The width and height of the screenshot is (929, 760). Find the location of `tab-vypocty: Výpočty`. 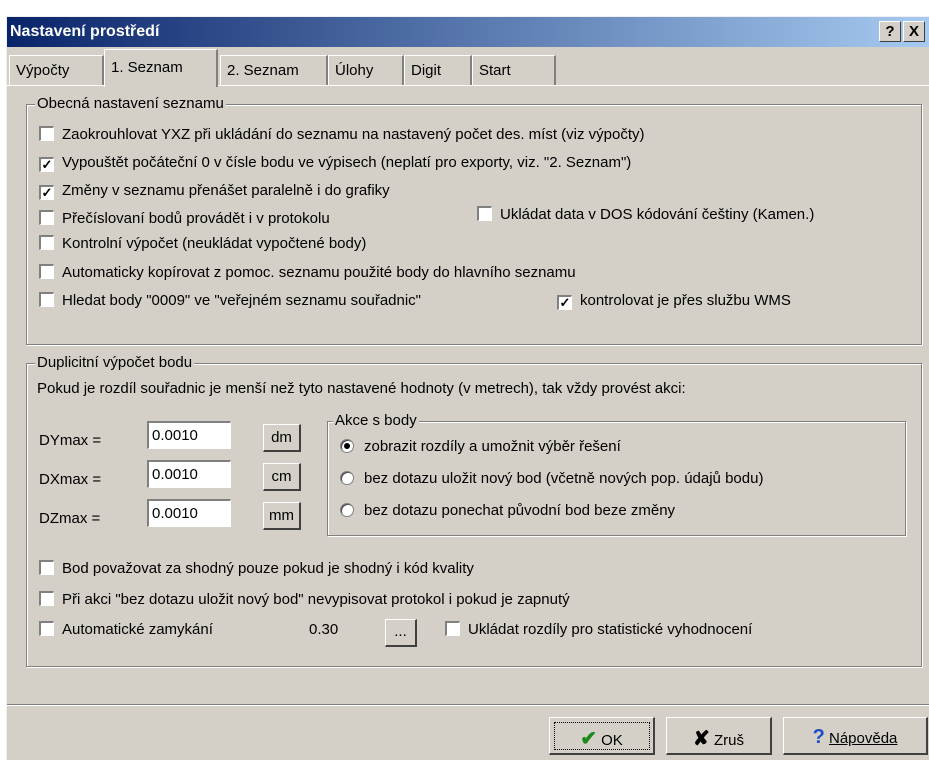

tab-vypocty: Výpočty is located at coordinates (56, 70).